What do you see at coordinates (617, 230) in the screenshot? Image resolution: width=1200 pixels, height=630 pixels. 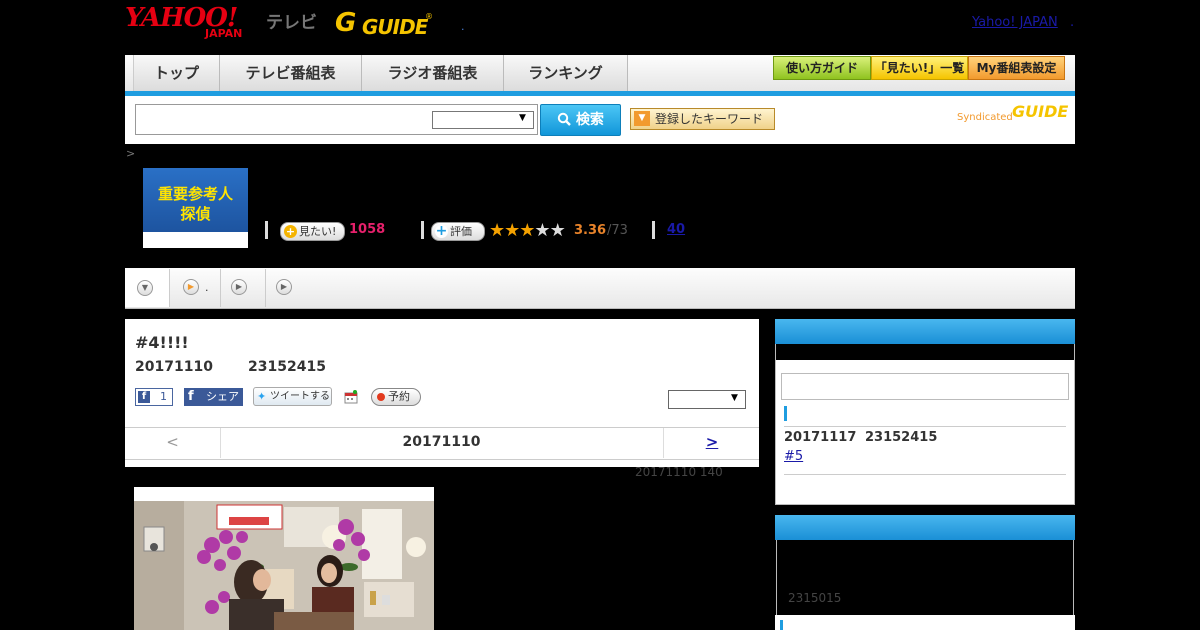 I see `rating-total: /73` at bounding box center [617, 230].